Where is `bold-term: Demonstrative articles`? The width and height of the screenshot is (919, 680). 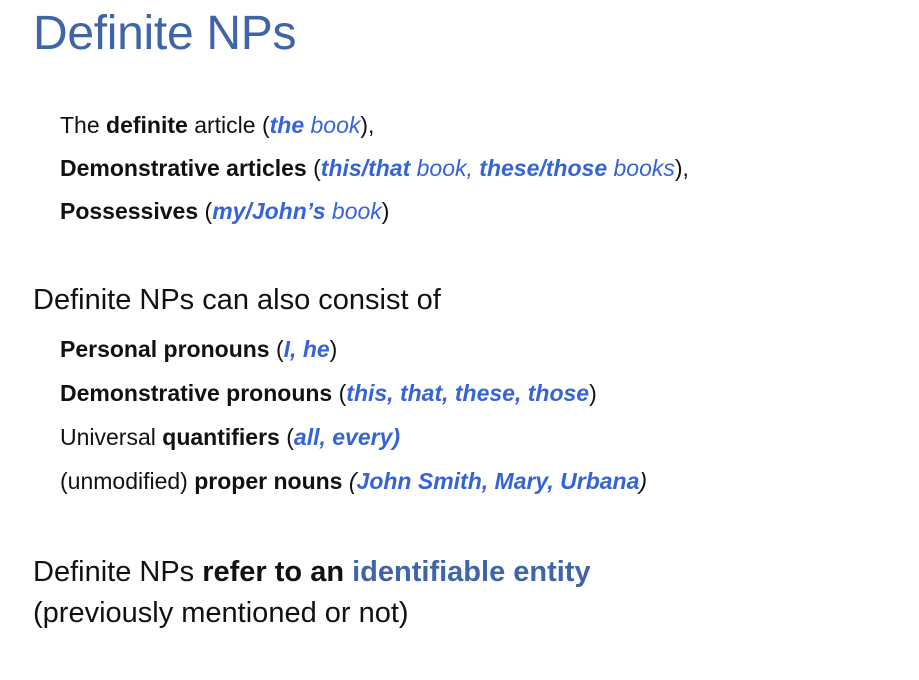
bold-term: Demonstrative articles is located at coordinates (183, 168).